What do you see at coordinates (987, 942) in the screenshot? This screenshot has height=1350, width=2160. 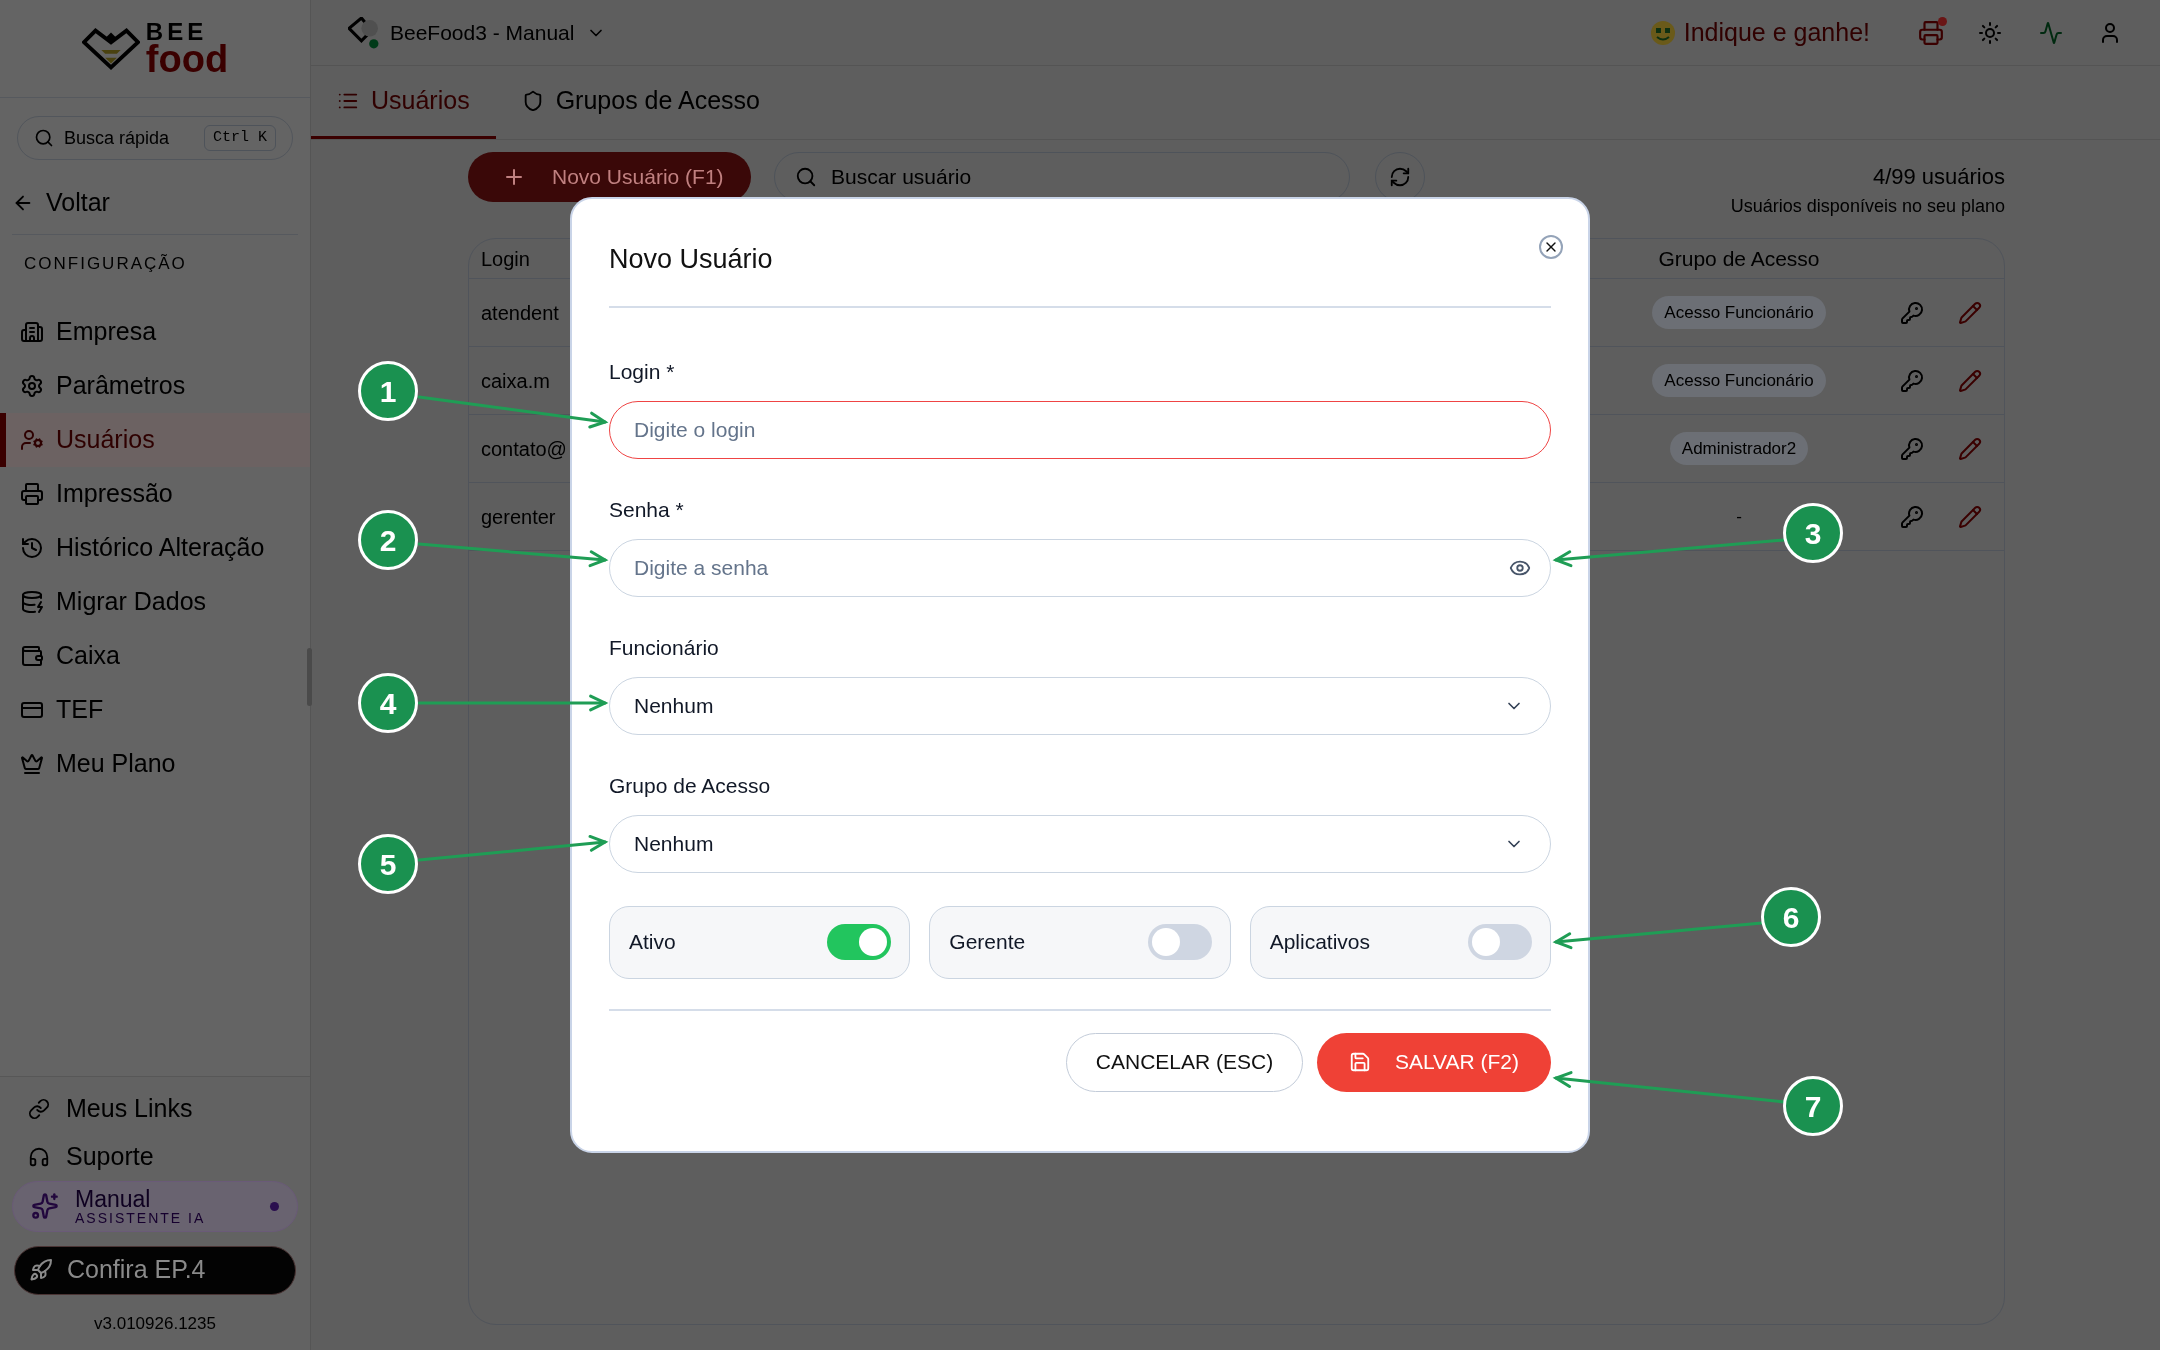 I see `toggle-label: Gerente` at bounding box center [987, 942].